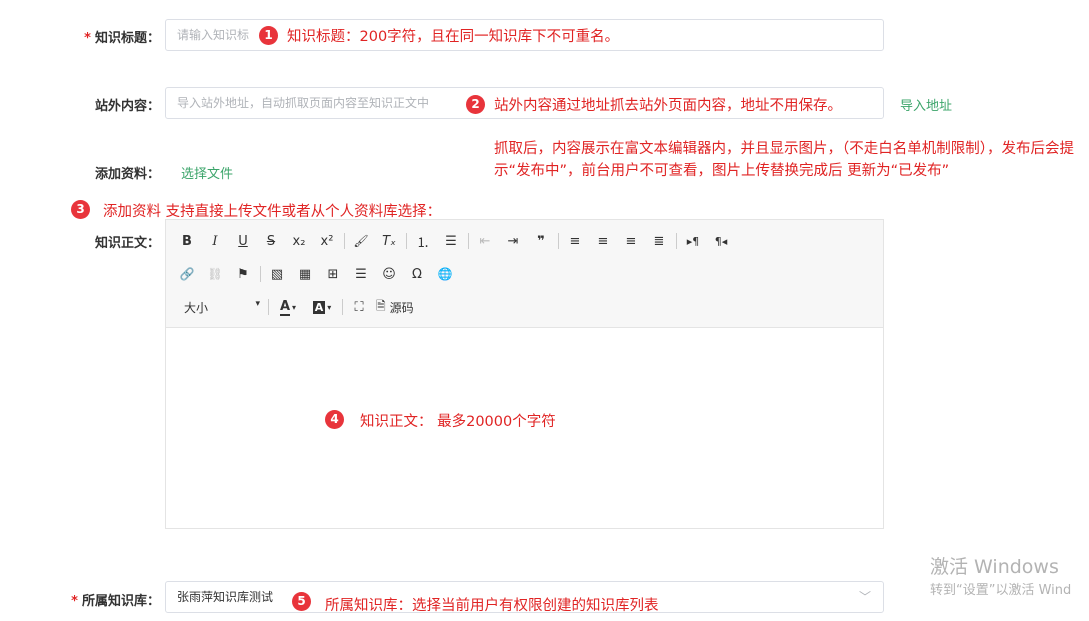 The image size is (1089, 621). I want to click on source-code-label: 源码, so click(401, 307).